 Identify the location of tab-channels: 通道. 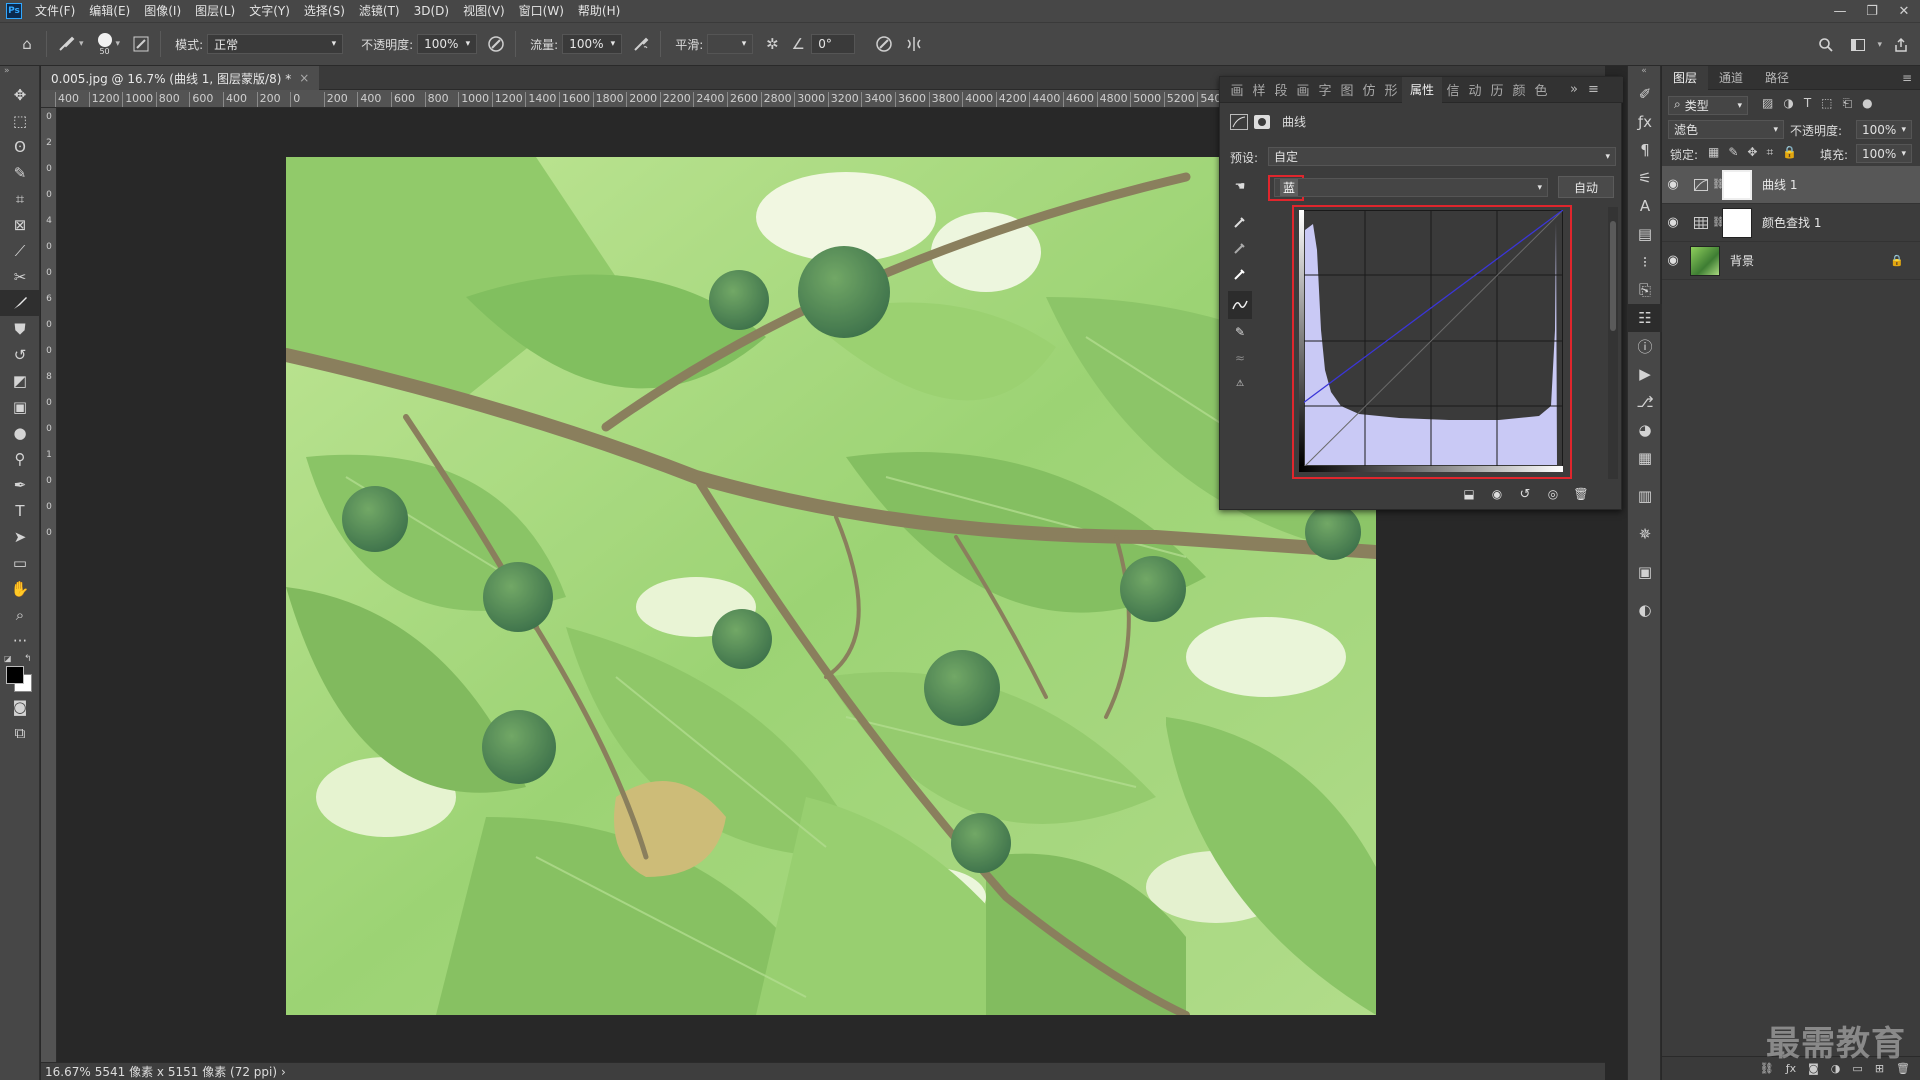
(1731, 78).